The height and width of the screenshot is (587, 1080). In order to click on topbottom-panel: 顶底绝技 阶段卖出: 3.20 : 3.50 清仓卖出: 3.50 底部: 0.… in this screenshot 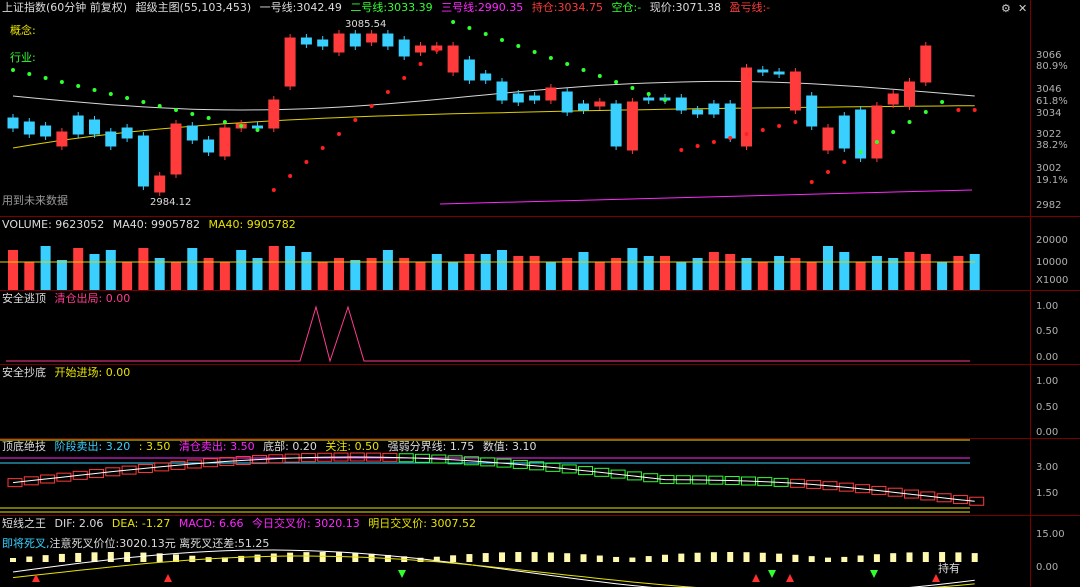, I will do `click(540, 477)`.